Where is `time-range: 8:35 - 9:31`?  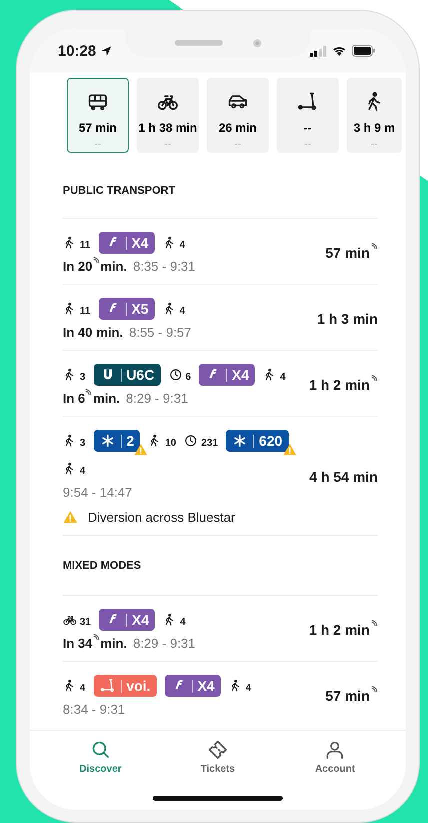 time-range: 8:35 - 9:31 is located at coordinates (164, 266).